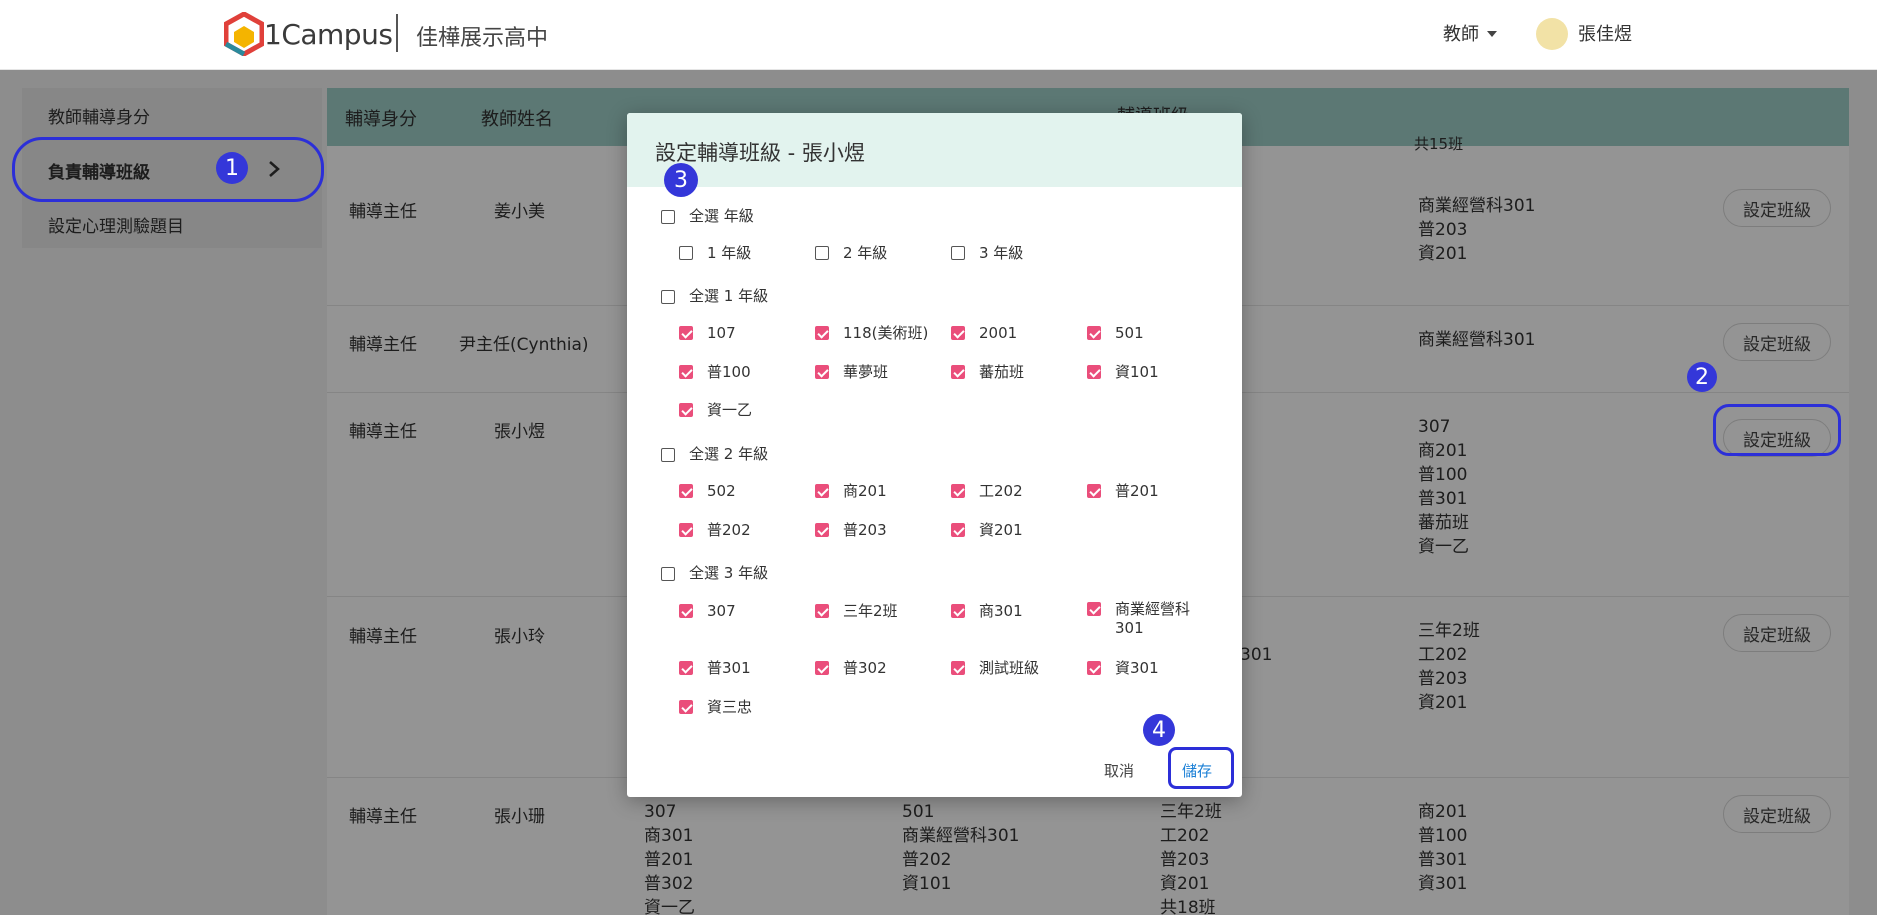  I want to click on class-checkbox: 商301, so click(987, 611).